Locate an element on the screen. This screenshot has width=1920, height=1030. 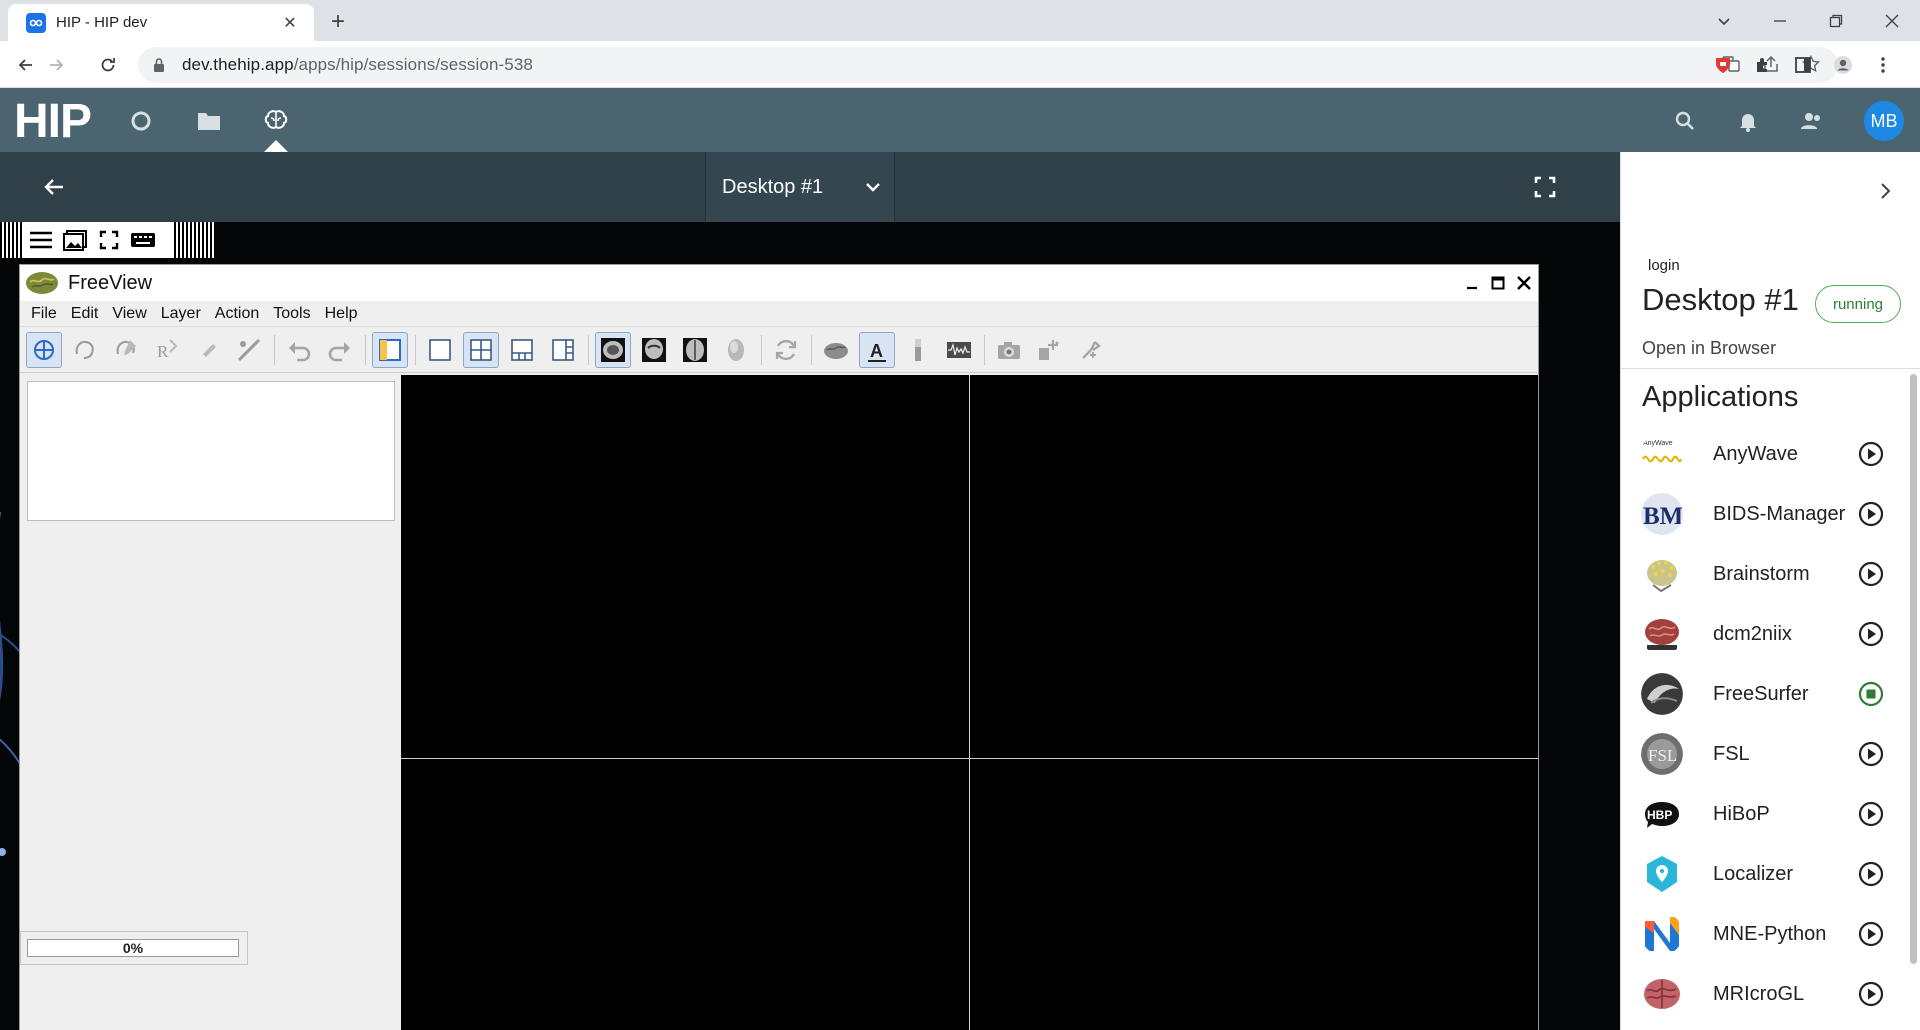
redo-icon is located at coordinates (340, 350).